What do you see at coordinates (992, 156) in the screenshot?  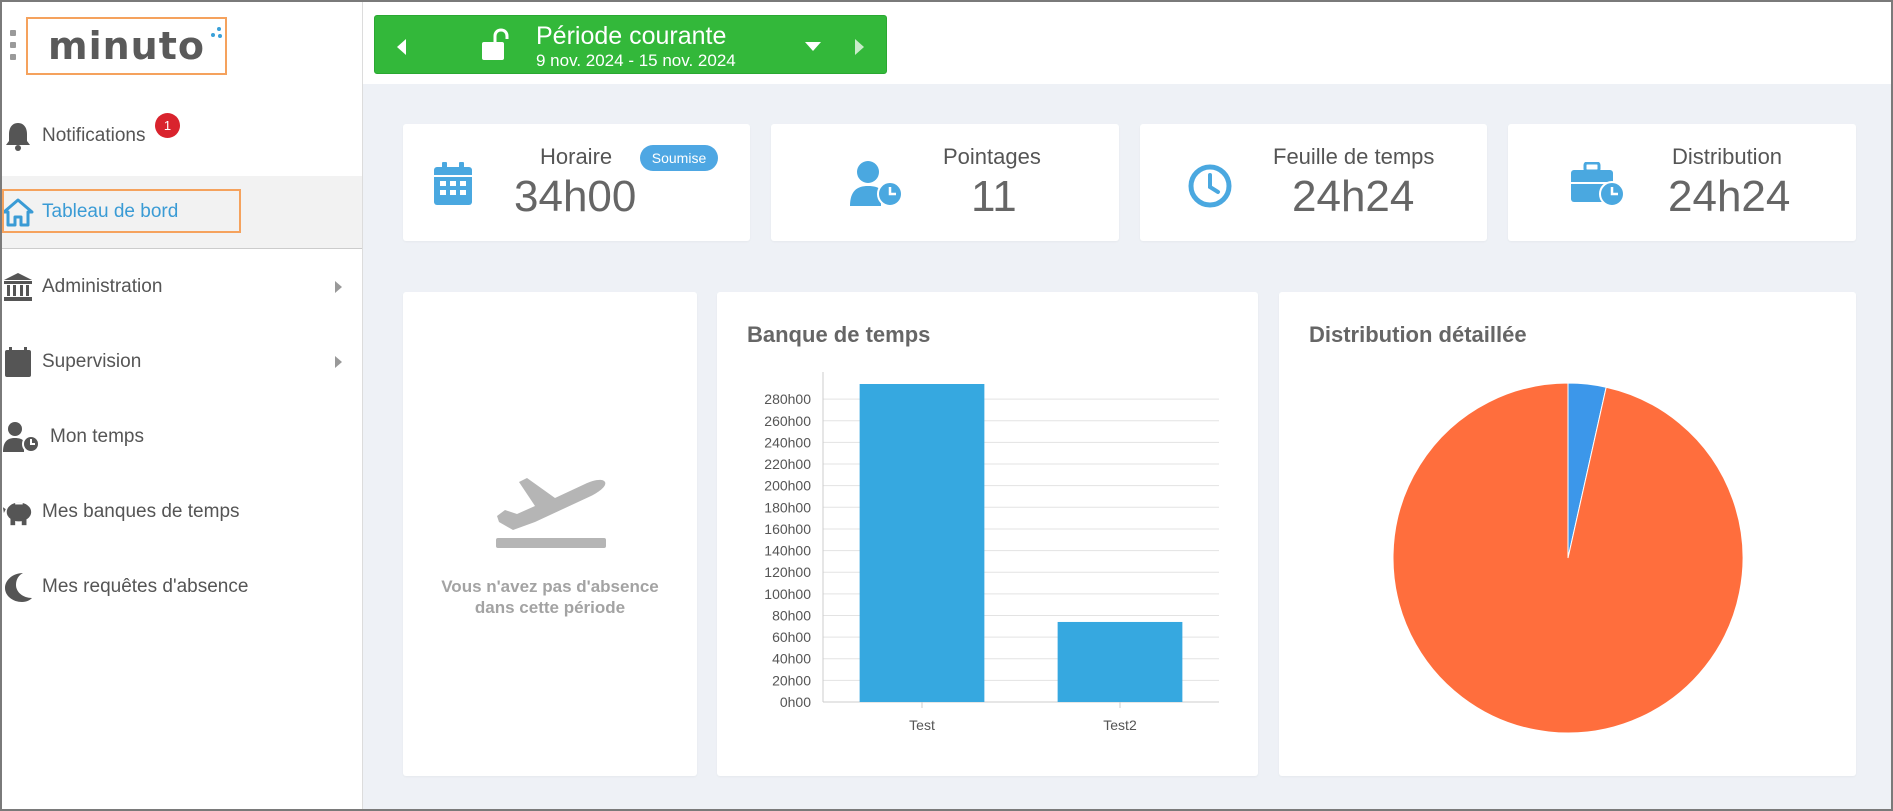 I see `stat-title: Pointages` at bounding box center [992, 156].